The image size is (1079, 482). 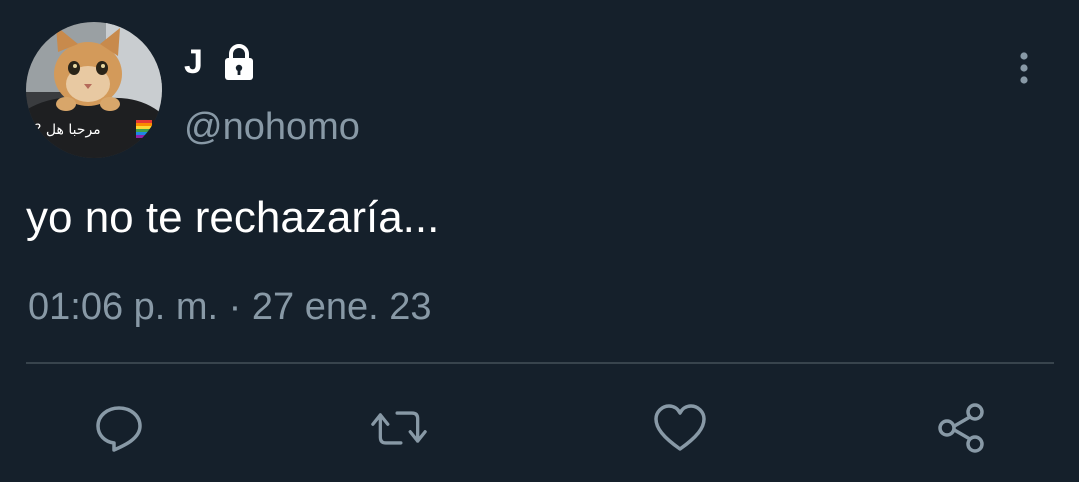 I want to click on display-name: J, so click(x=193, y=62).